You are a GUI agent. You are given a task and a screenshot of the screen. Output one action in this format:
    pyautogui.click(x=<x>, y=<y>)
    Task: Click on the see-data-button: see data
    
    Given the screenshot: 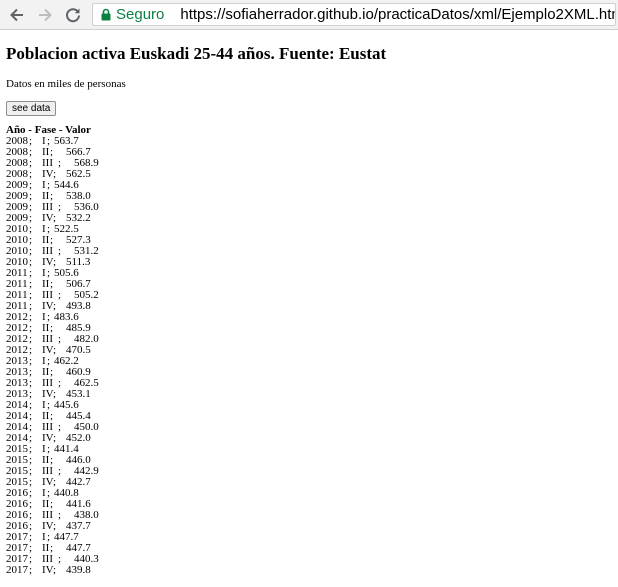 What is the action you would take?
    pyautogui.click(x=31, y=108)
    